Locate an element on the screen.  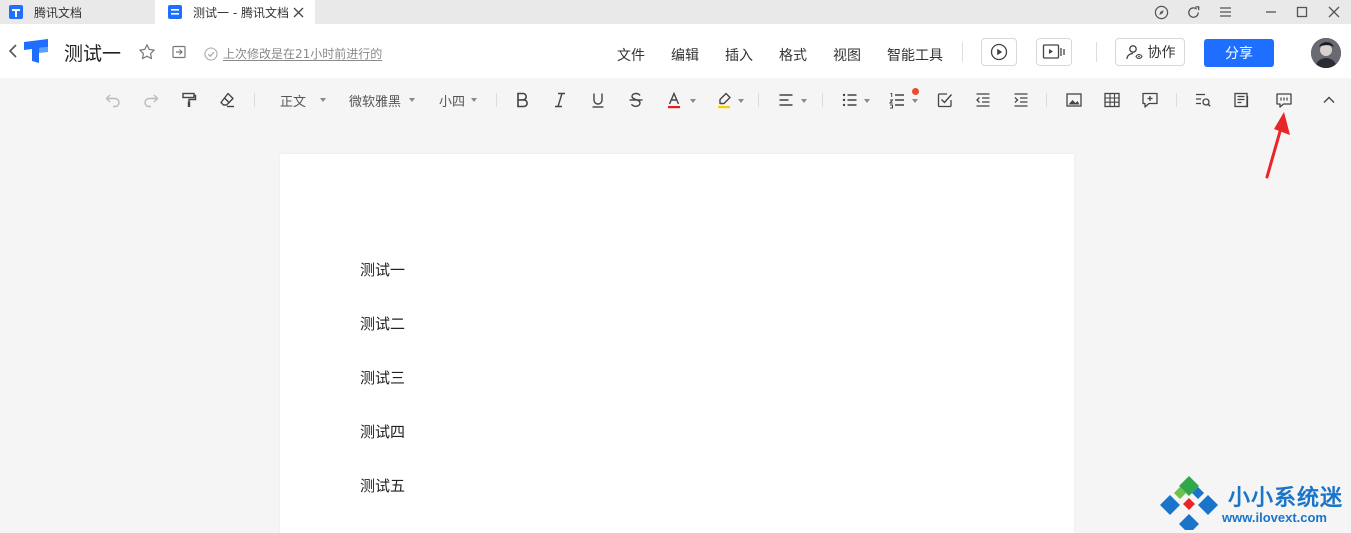
play-button is located at coordinates (999, 52).